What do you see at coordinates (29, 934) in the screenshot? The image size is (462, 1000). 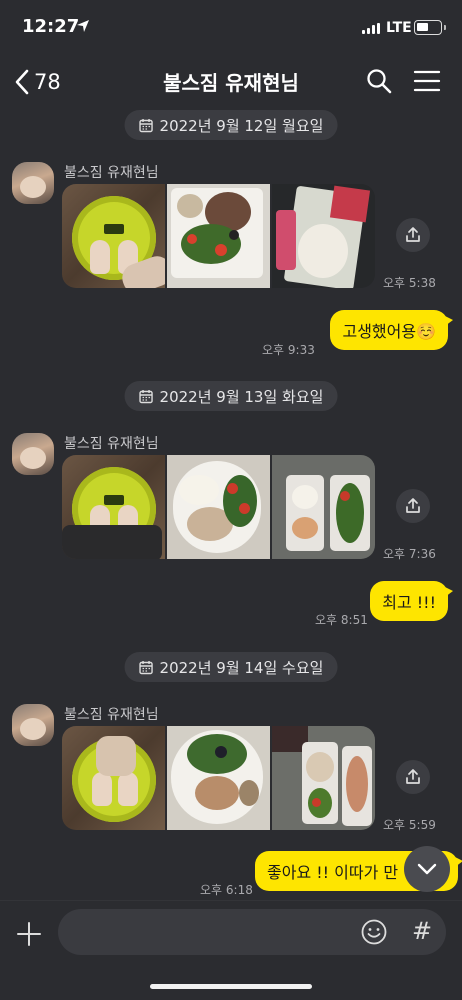 I see `plus-icon` at bounding box center [29, 934].